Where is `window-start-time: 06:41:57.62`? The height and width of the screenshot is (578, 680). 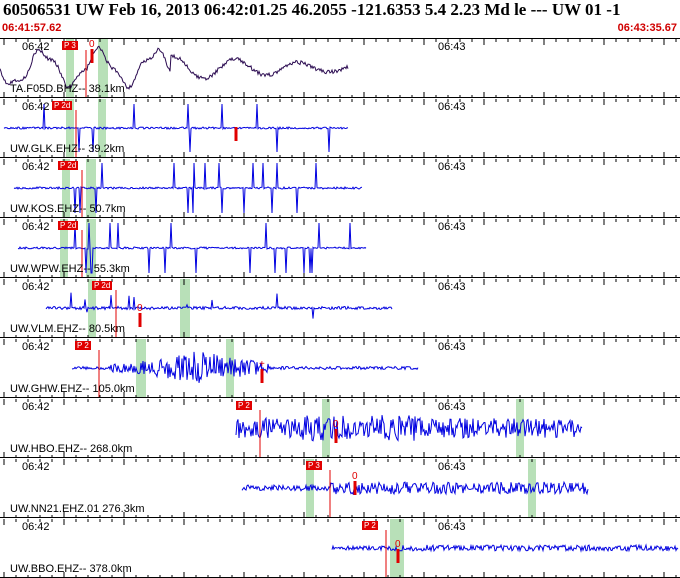
window-start-time: 06:41:57.62 is located at coordinates (32, 28).